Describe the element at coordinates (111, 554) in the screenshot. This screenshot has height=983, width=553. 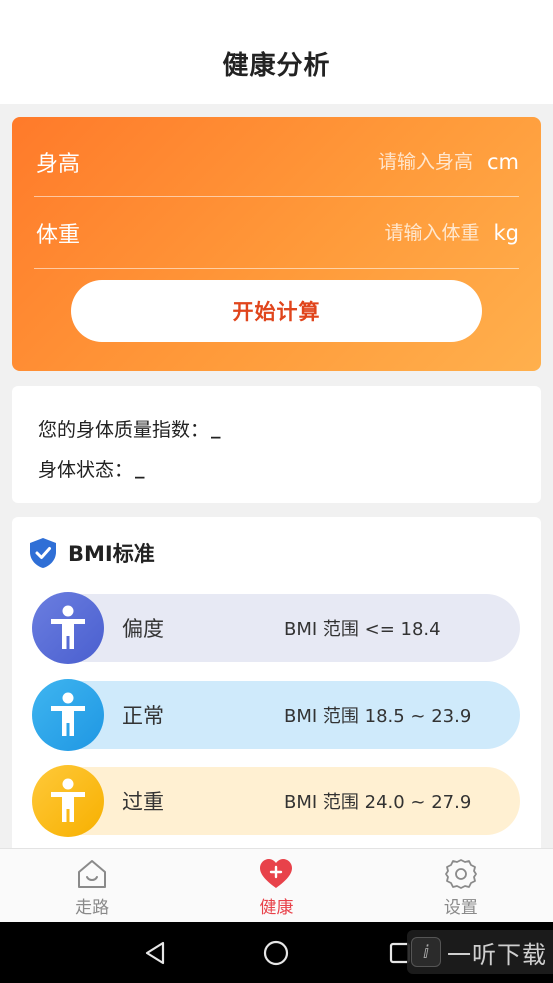
I see `bmi-standard-title: BMI标准` at that location.